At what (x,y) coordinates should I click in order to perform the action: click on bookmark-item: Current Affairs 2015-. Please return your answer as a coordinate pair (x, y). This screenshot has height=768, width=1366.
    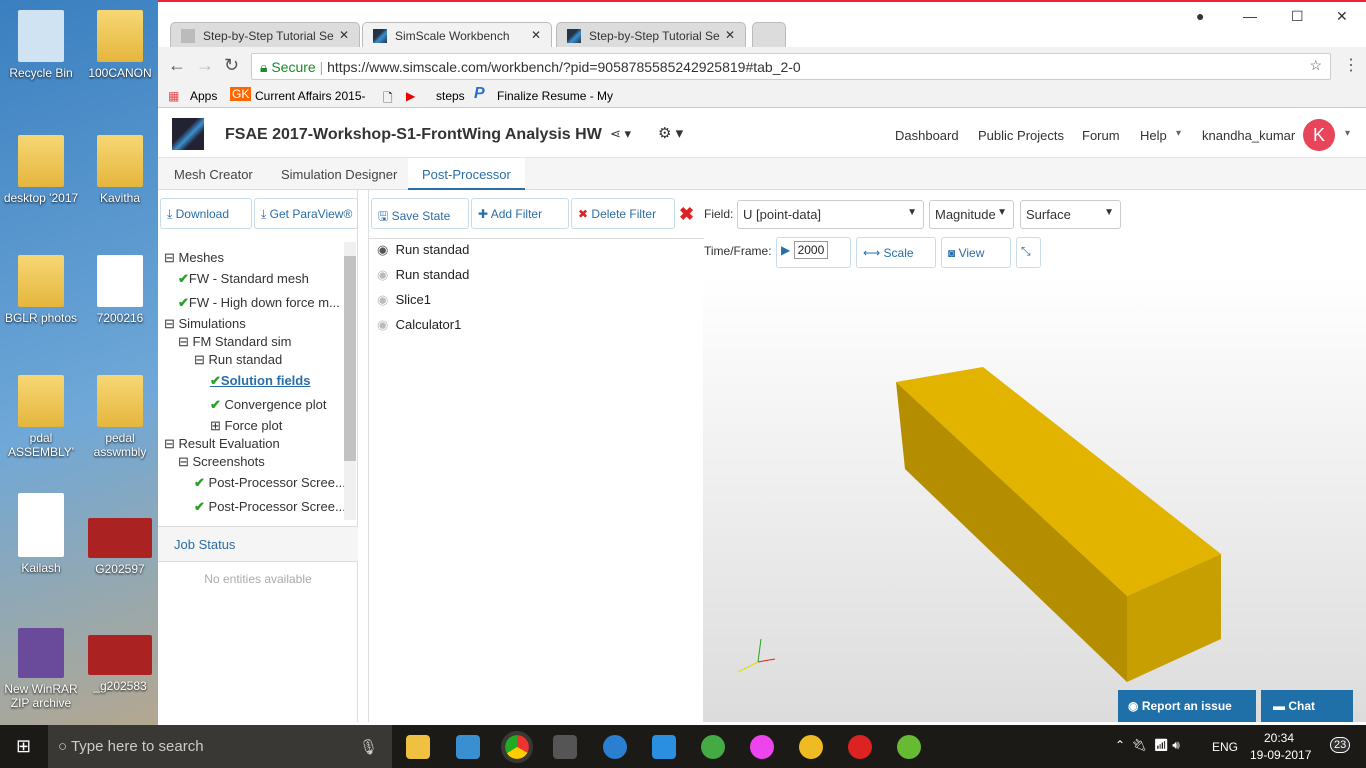
    Looking at the image, I should click on (310, 96).